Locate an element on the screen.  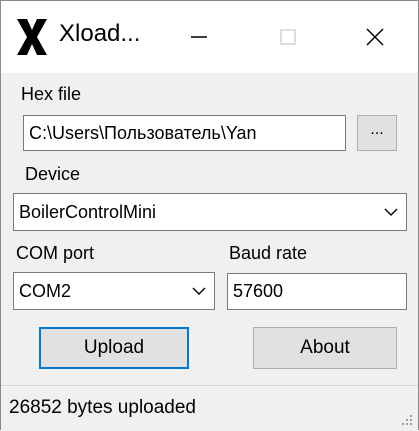
device-selected: BoilerControlMini is located at coordinates (88, 211).